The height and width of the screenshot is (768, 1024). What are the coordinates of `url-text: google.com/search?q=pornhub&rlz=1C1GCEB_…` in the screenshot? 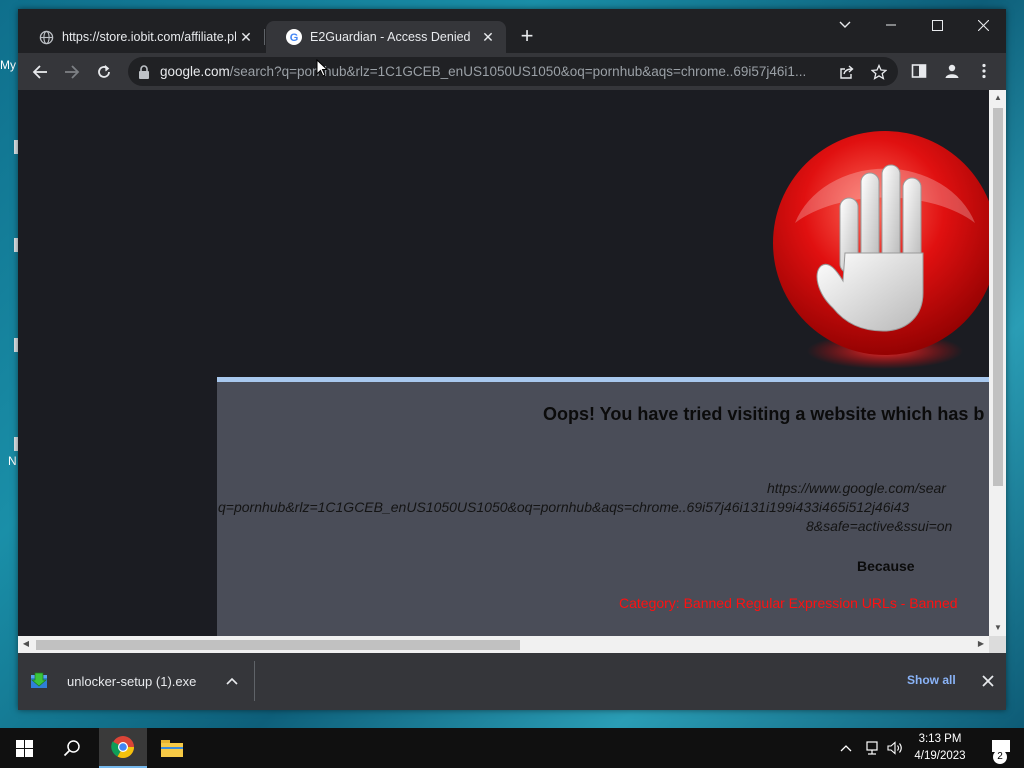 It's located at (490, 71).